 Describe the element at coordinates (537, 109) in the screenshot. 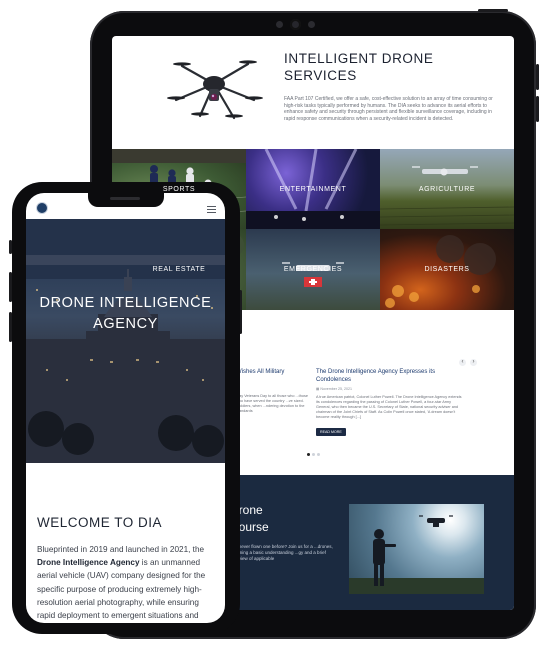

I see `tablet-volume-button` at that location.